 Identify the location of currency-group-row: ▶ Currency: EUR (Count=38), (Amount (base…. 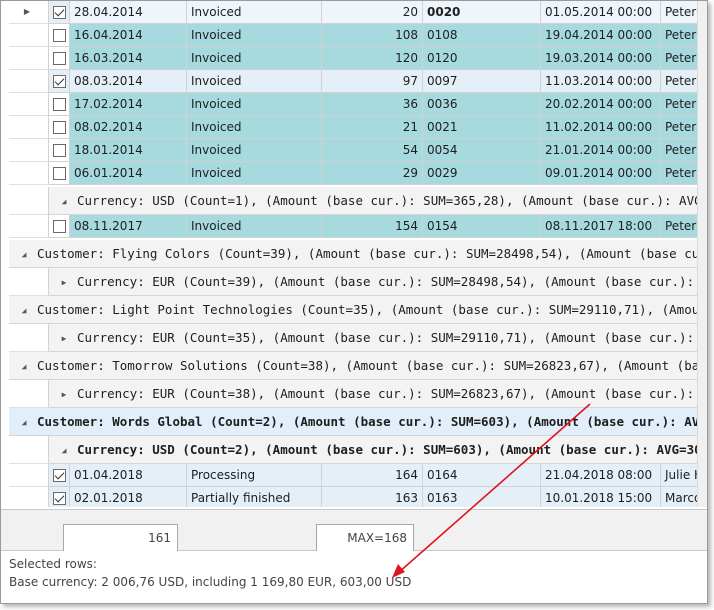
(374, 394).